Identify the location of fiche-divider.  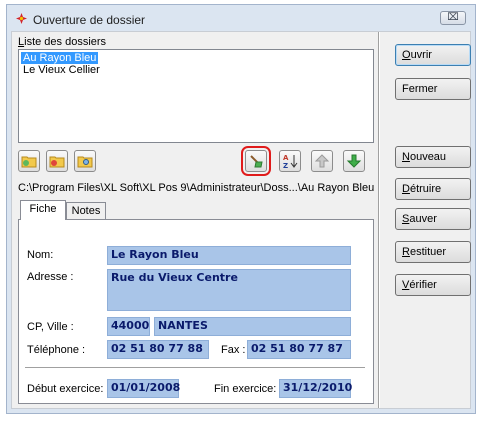
(195, 368).